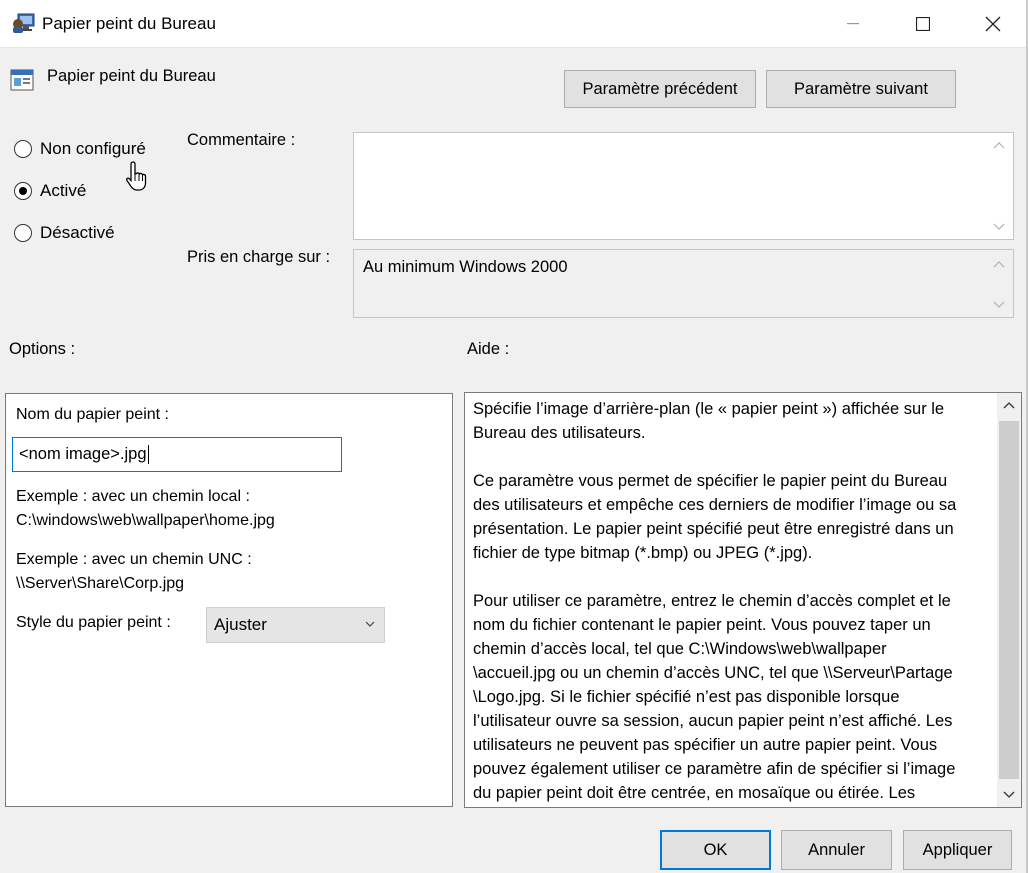  Describe the element at coordinates (133, 496) in the screenshot. I see `example-local-label: Exemple : avec un chemin local :` at that location.